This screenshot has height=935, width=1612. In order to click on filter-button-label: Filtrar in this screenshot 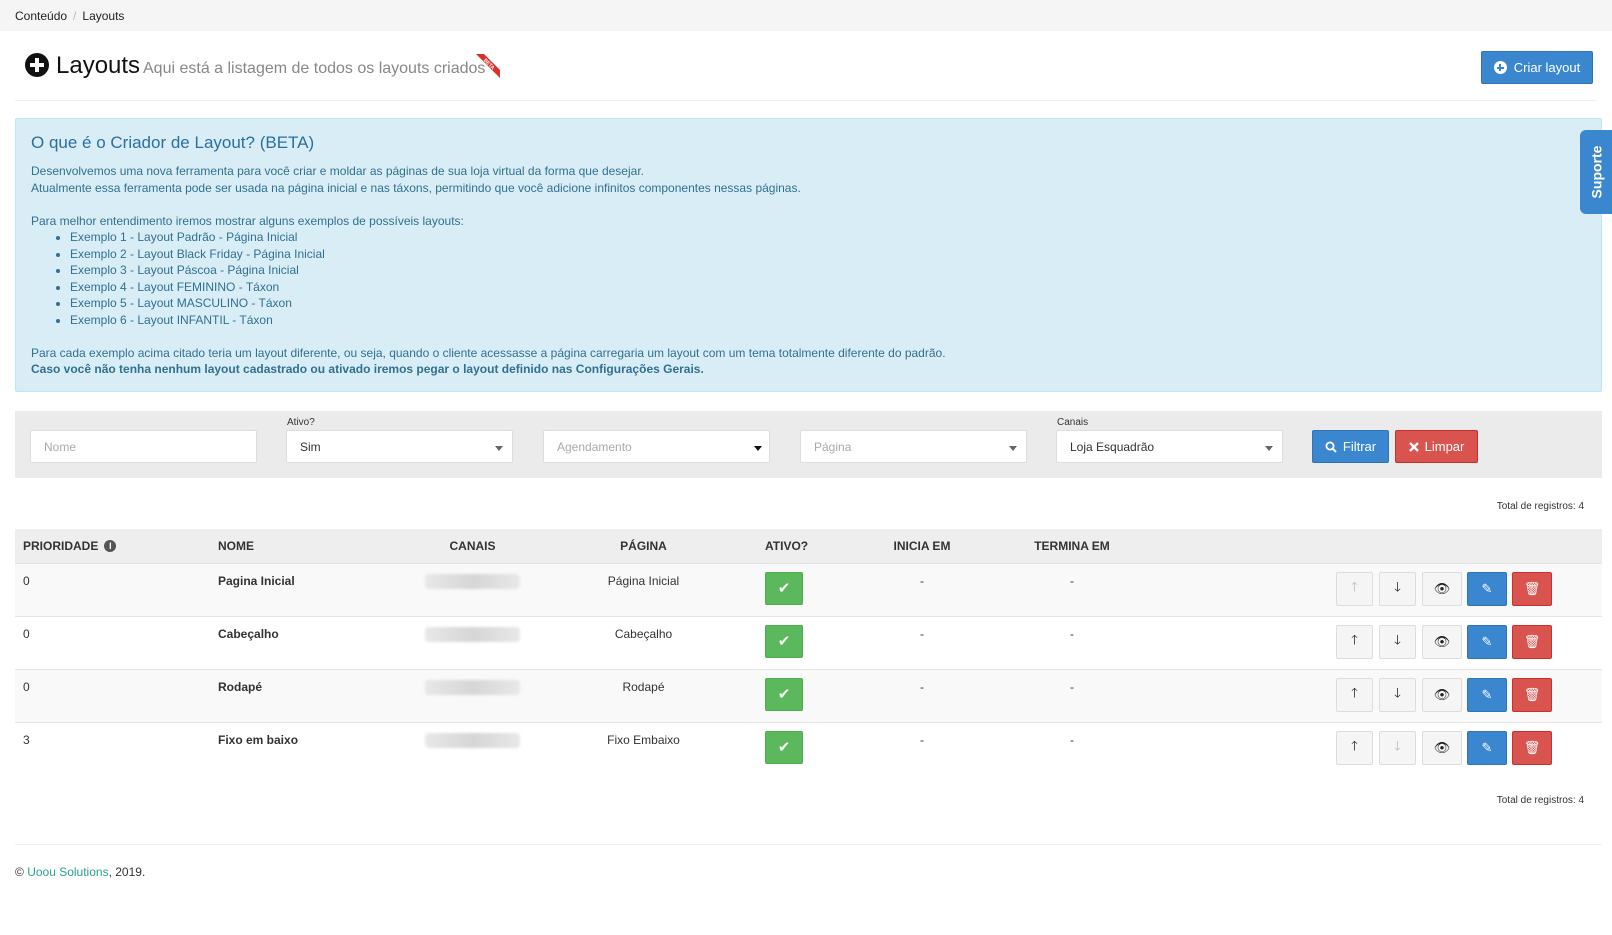, I will do `click(1359, 446)`.